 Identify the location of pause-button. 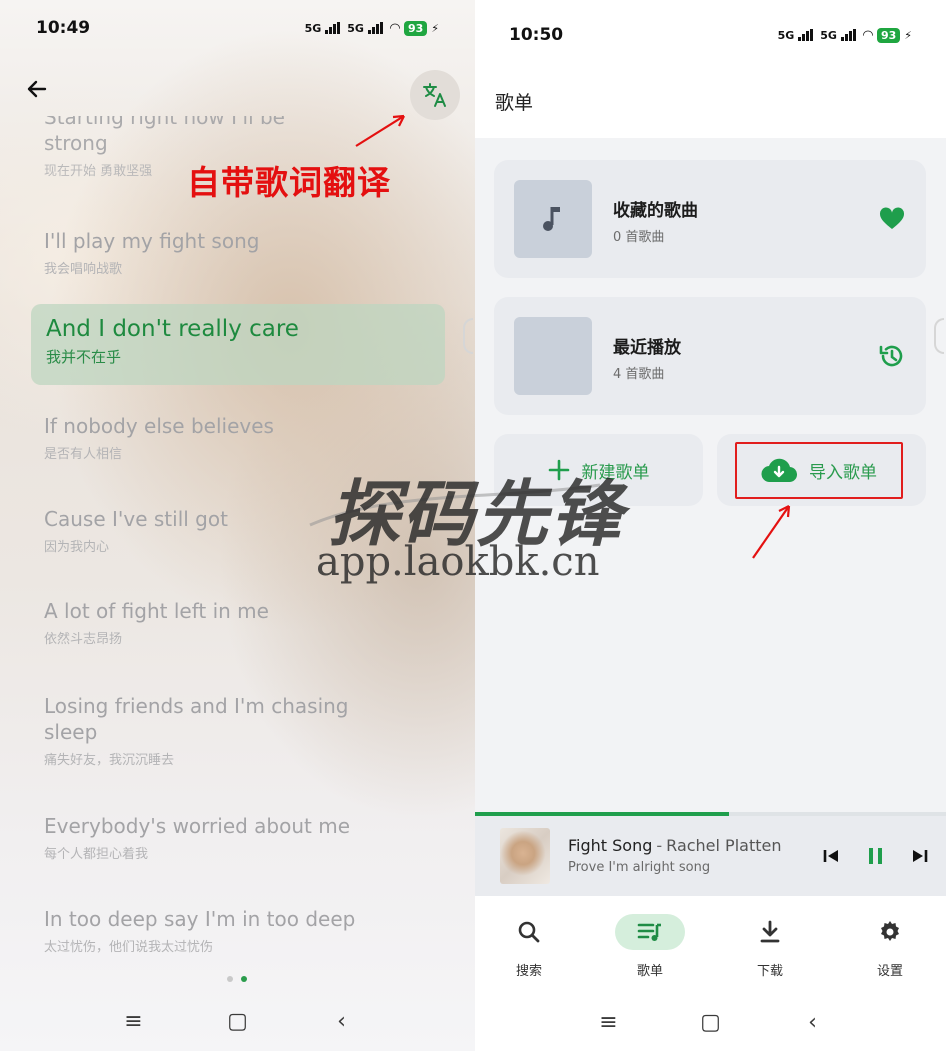
(876, 856).